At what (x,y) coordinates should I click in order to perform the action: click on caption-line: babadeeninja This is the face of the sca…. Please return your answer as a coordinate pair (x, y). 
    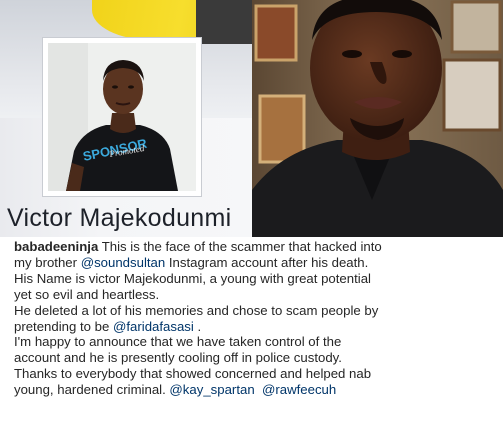
    Looking at the image, I should click on (256, 247).